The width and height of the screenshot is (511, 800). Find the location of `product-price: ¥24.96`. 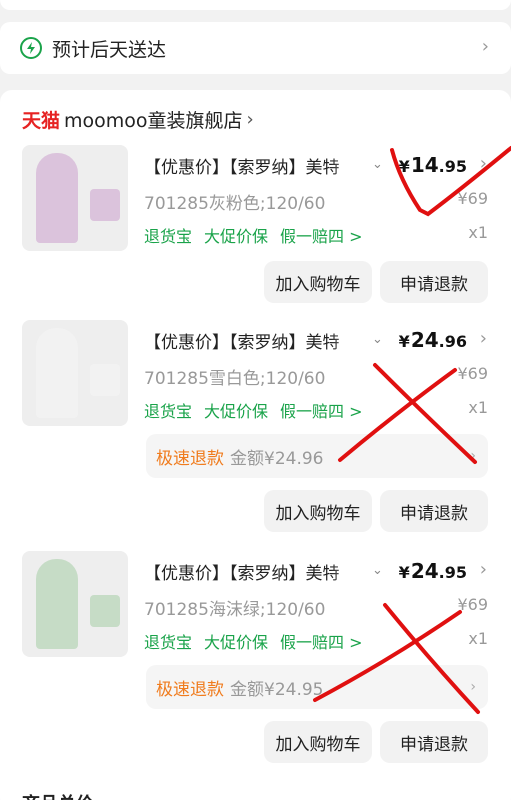

product-price: ¥24.96 is located at coordinates (433, 340).